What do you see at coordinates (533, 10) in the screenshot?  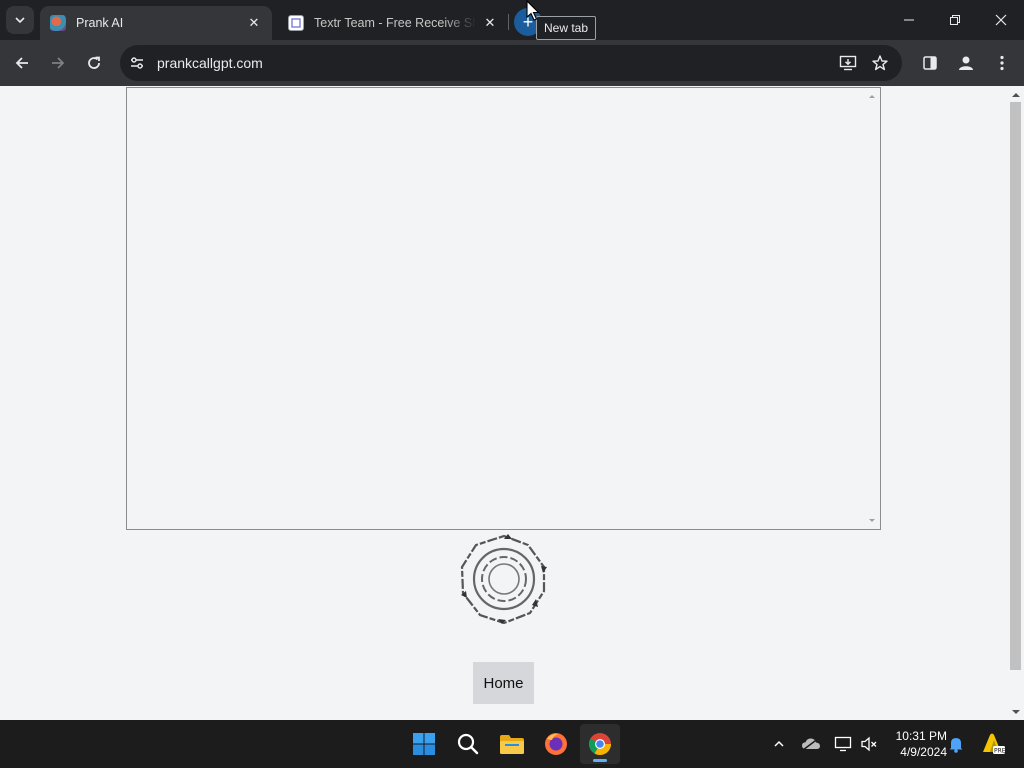 I see `mouse-cursor-icon` at bounding box center [533, 10].